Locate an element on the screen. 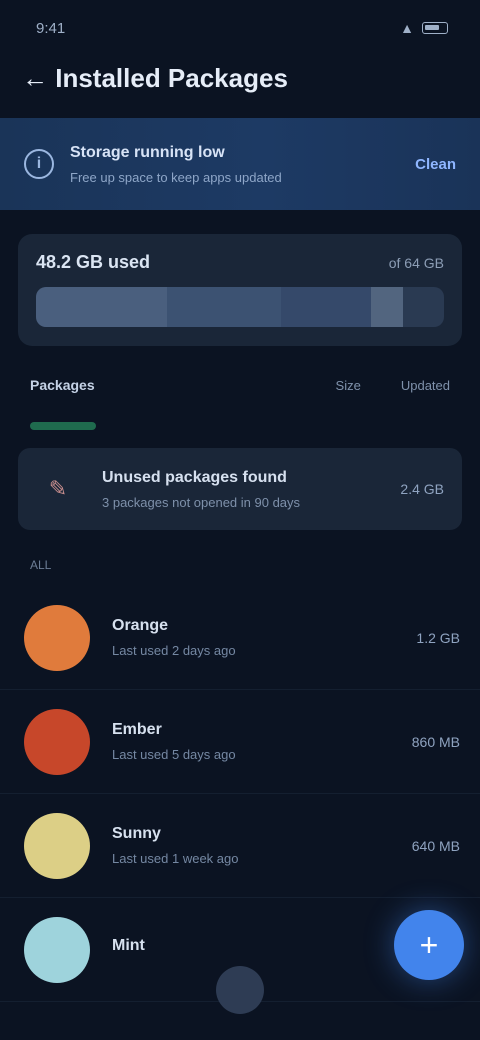  status-icons: ▲ is located at coordinates (424, 28).